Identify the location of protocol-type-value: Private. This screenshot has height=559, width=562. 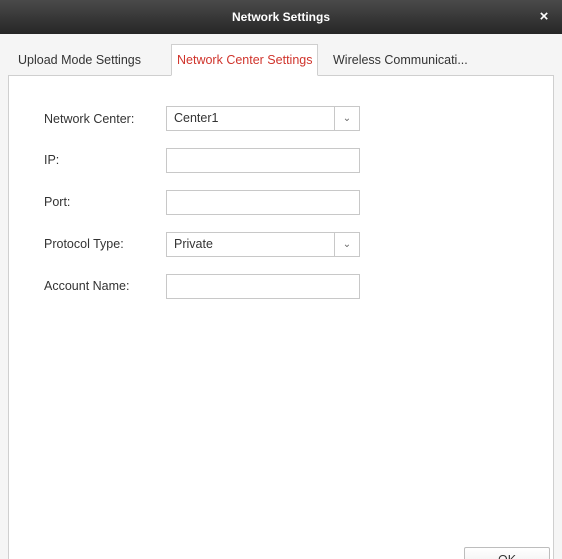
(193, 244).